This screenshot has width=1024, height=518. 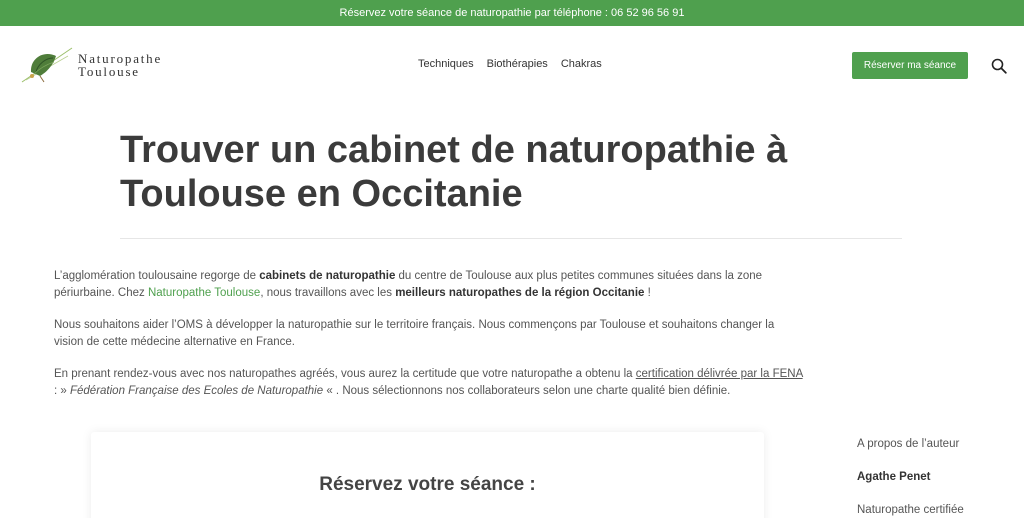 I want to click on text-span: : », so click(x=62, y=390).